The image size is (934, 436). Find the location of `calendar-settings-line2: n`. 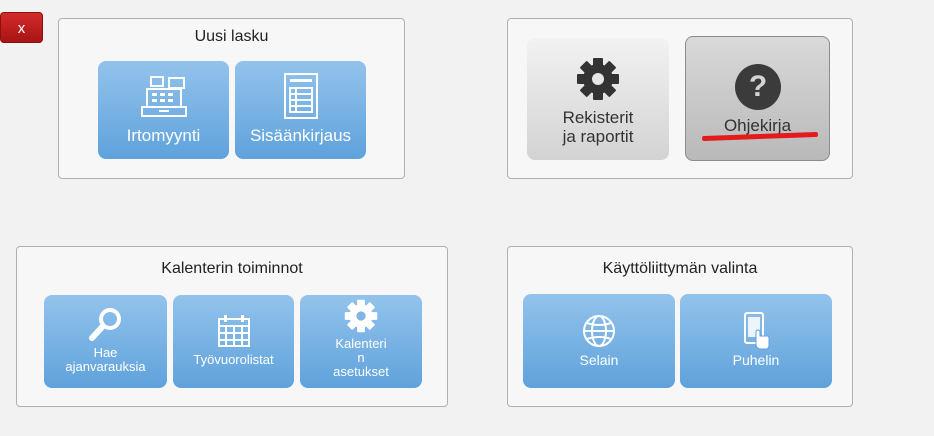

calendar-settings-line2: n is located at coordinates (361, 357).